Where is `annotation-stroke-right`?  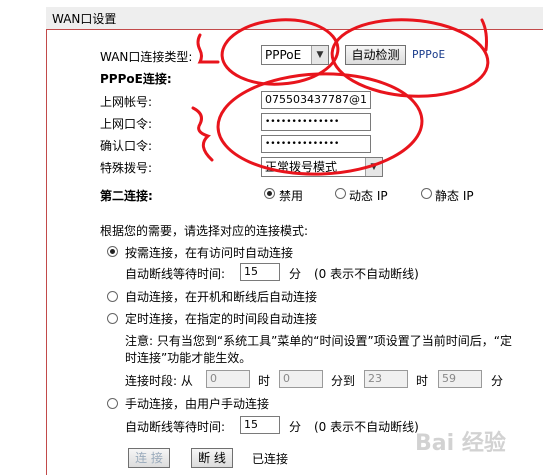 annotation-stroke-right is located at coordinates (484, 35).